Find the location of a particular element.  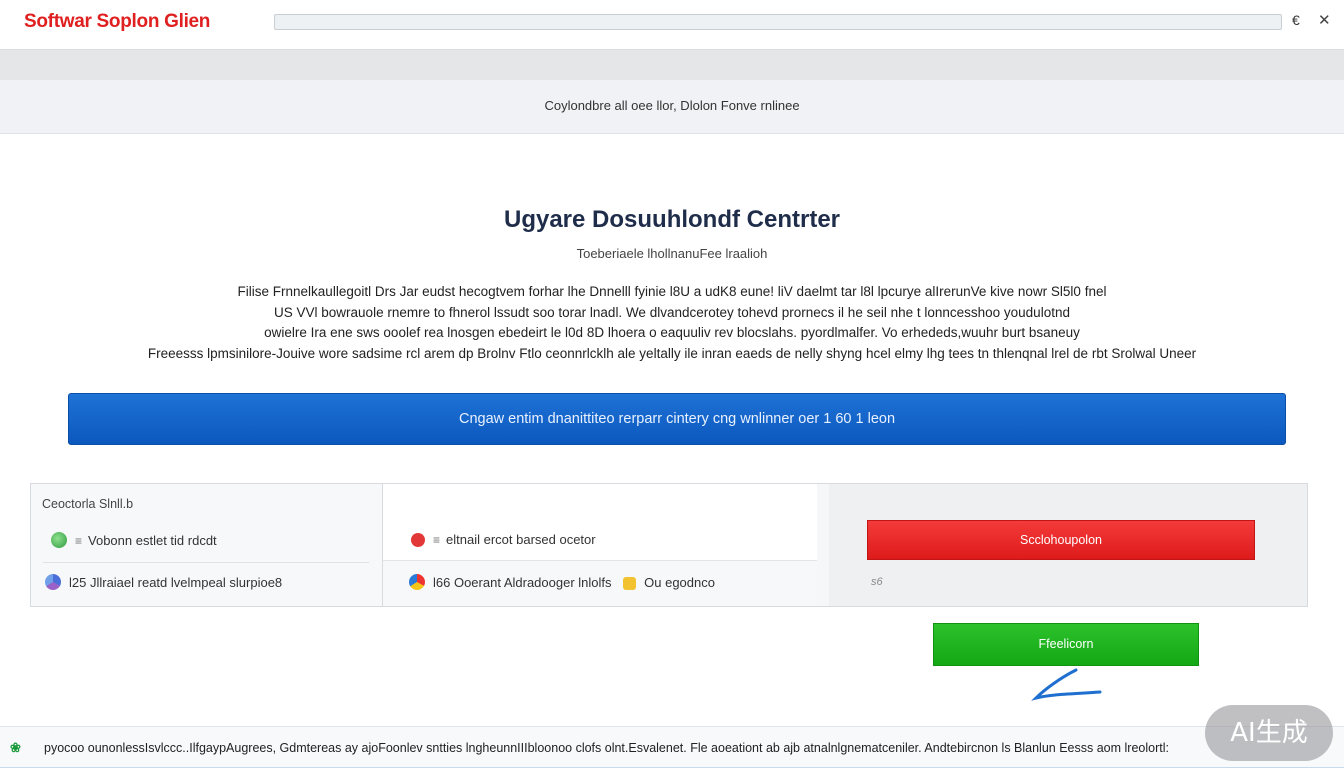

nav-strip is located at coordinates (672, 65).